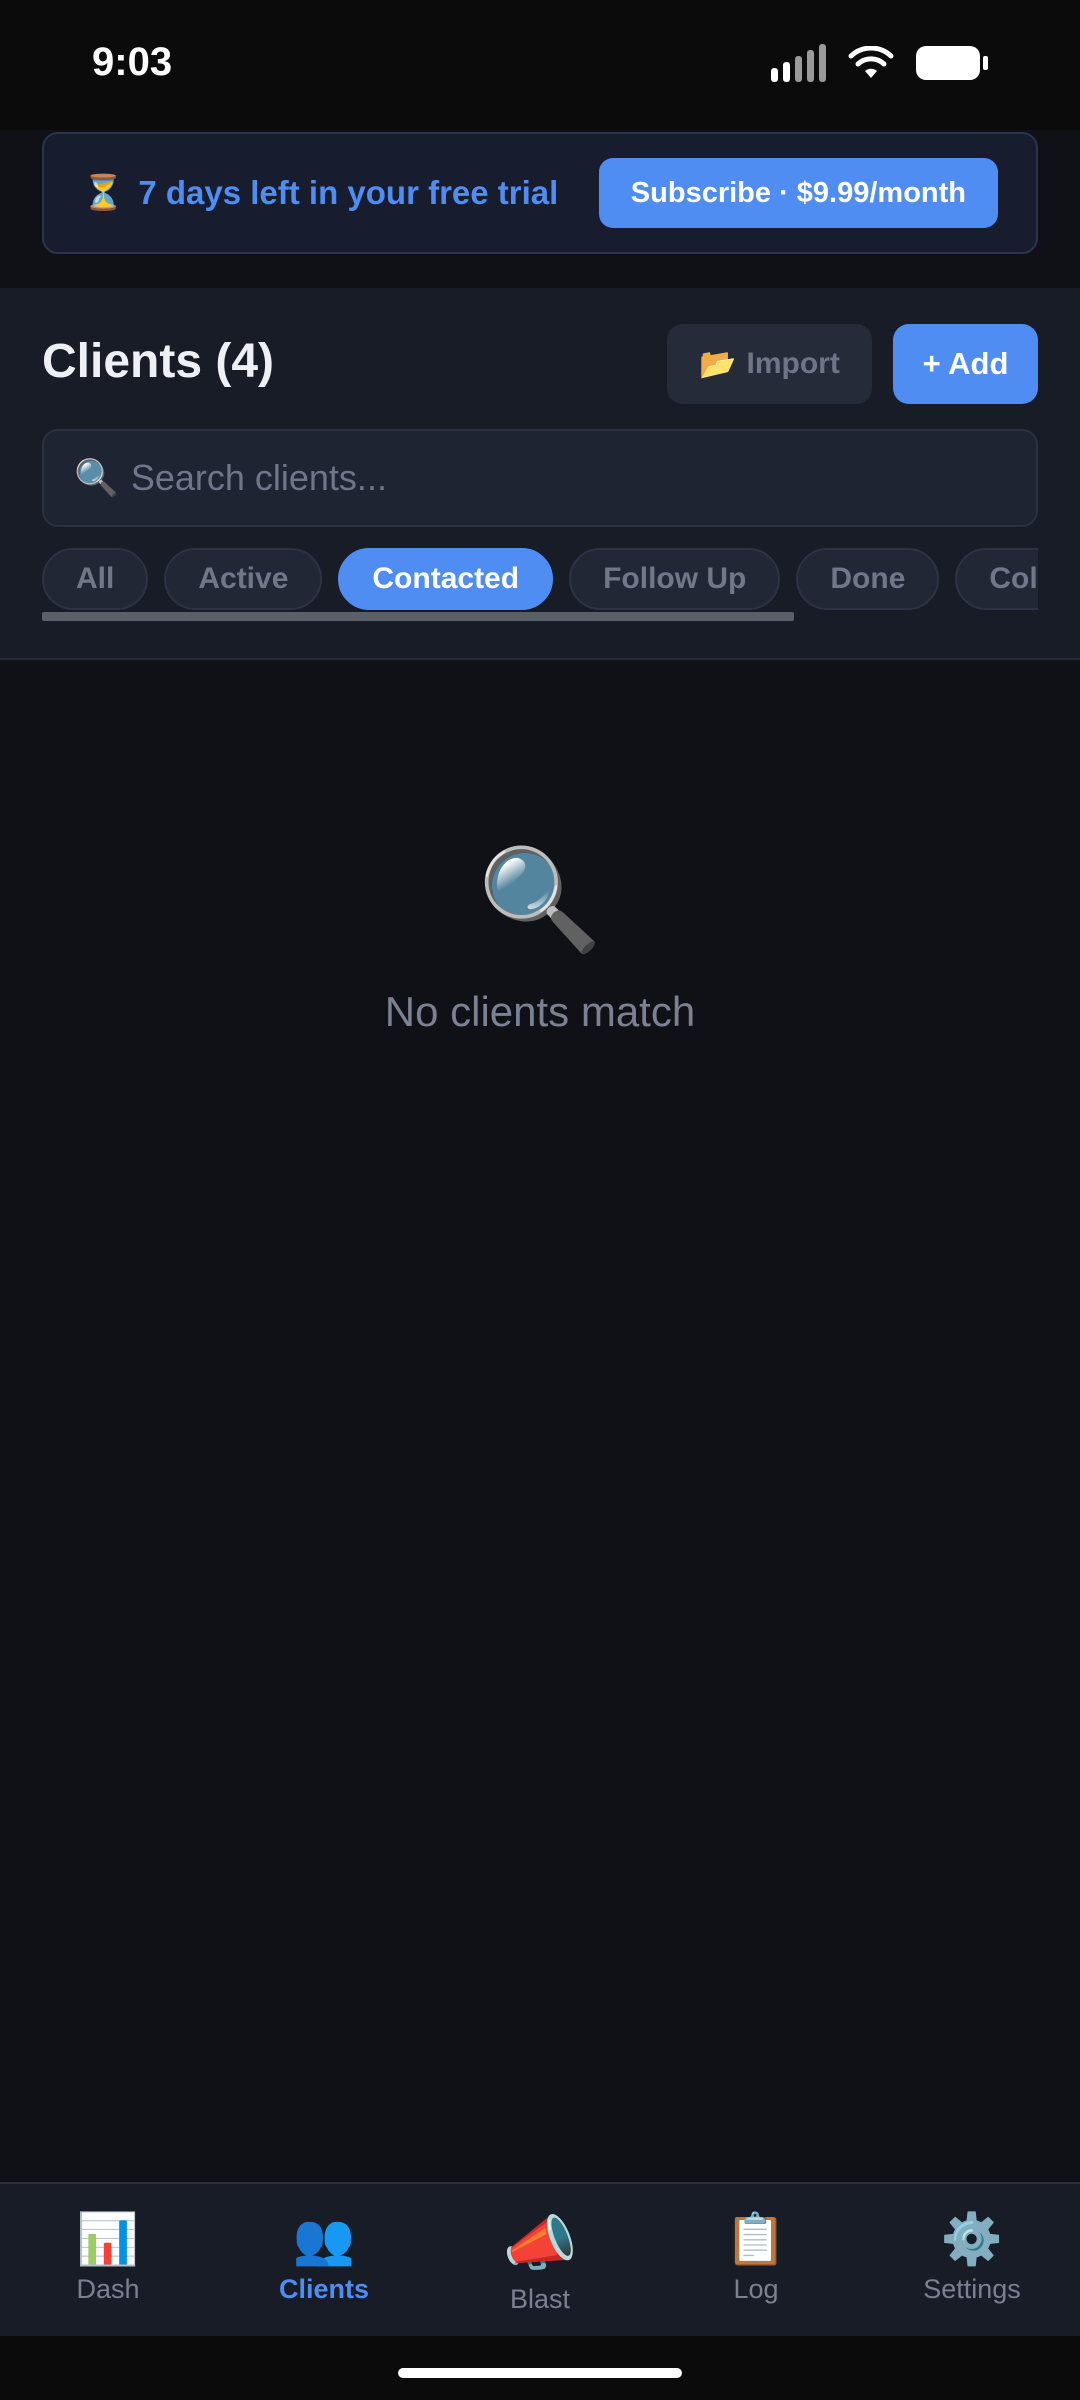 Image resolution: width=1080 pixels, height=2400 pixels. Describe the element at coordinates (675, 579) in the screenshot. I see `filter-chip-follow-up: Follow Up` at that location.